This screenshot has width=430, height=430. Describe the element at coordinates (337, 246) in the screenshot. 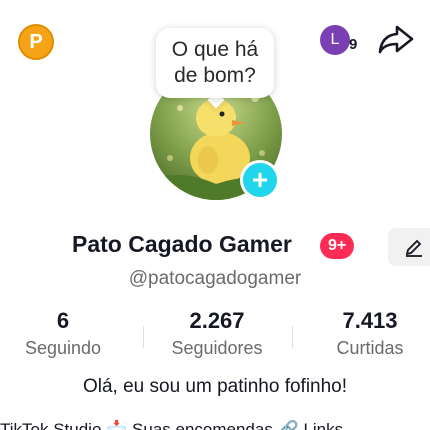

I see `notification-badge: 9+` at that location.